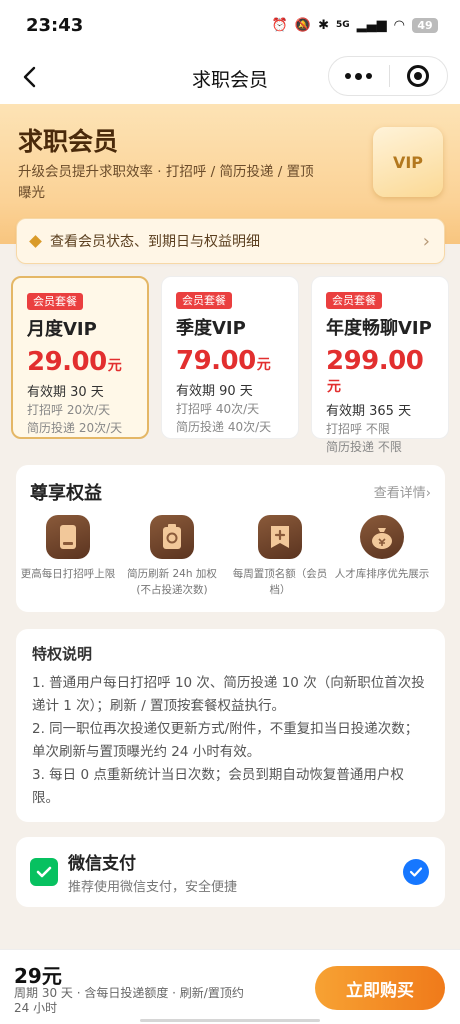  I want to click on benefit-item: 简历刷新 24h 加权(不占投递次数), so click(172, 556).